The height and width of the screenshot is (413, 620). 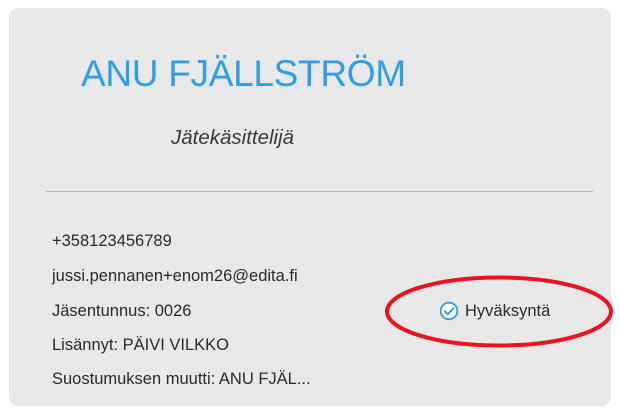 I want to click on approval-toggle: Hyväksyntä, so click(x=494, y=311).